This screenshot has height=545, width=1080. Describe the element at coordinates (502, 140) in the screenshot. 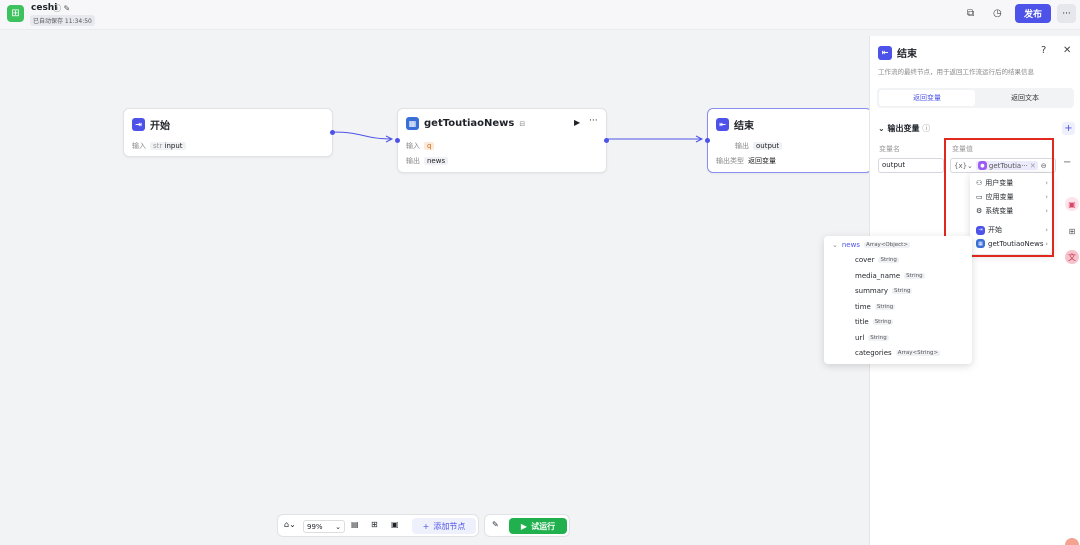

I see `plugin-node: ▦ getToutiaoNews ⊟ ▶ ··· 输入 q 输出 news` at that location.